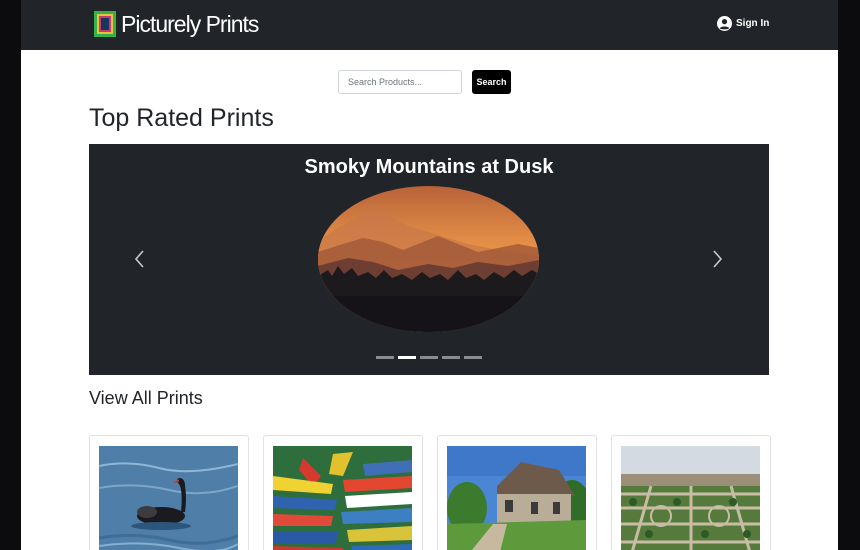 The image size is (860, 550). I want to click on slide-image, so click(428, 259).